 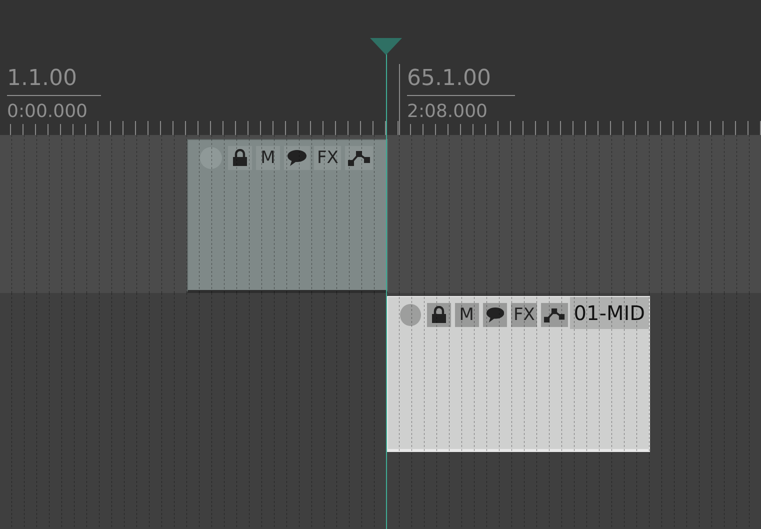 What do you see at coordinates (461, 81) in the screenshot?
I see `bar-position: 65.1.00` at bounding box center [461, 81].